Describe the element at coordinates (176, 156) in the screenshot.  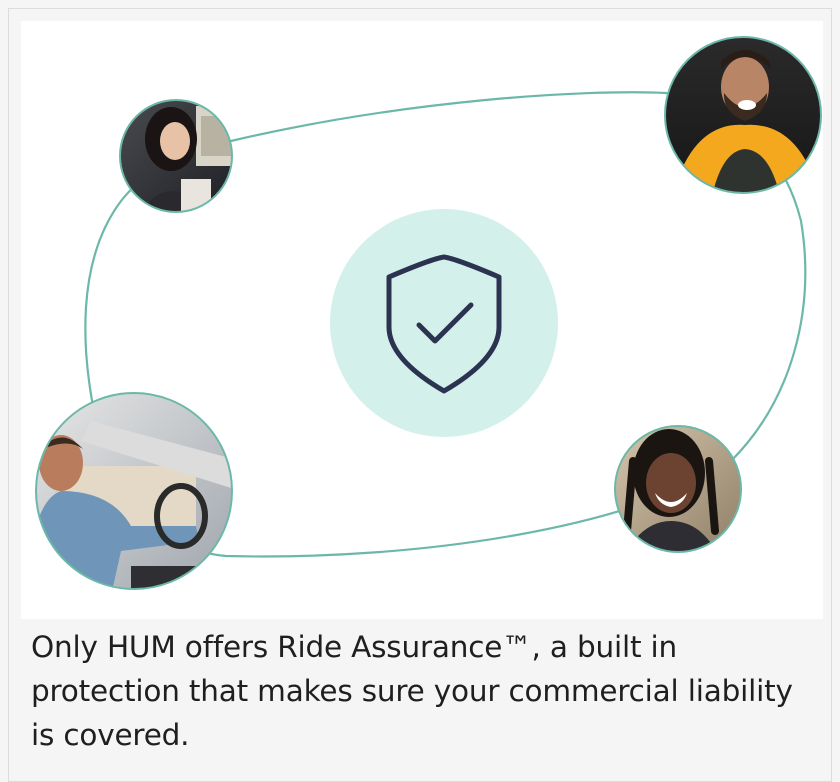
I see `woman-smiling-in-car-photo` at that location.